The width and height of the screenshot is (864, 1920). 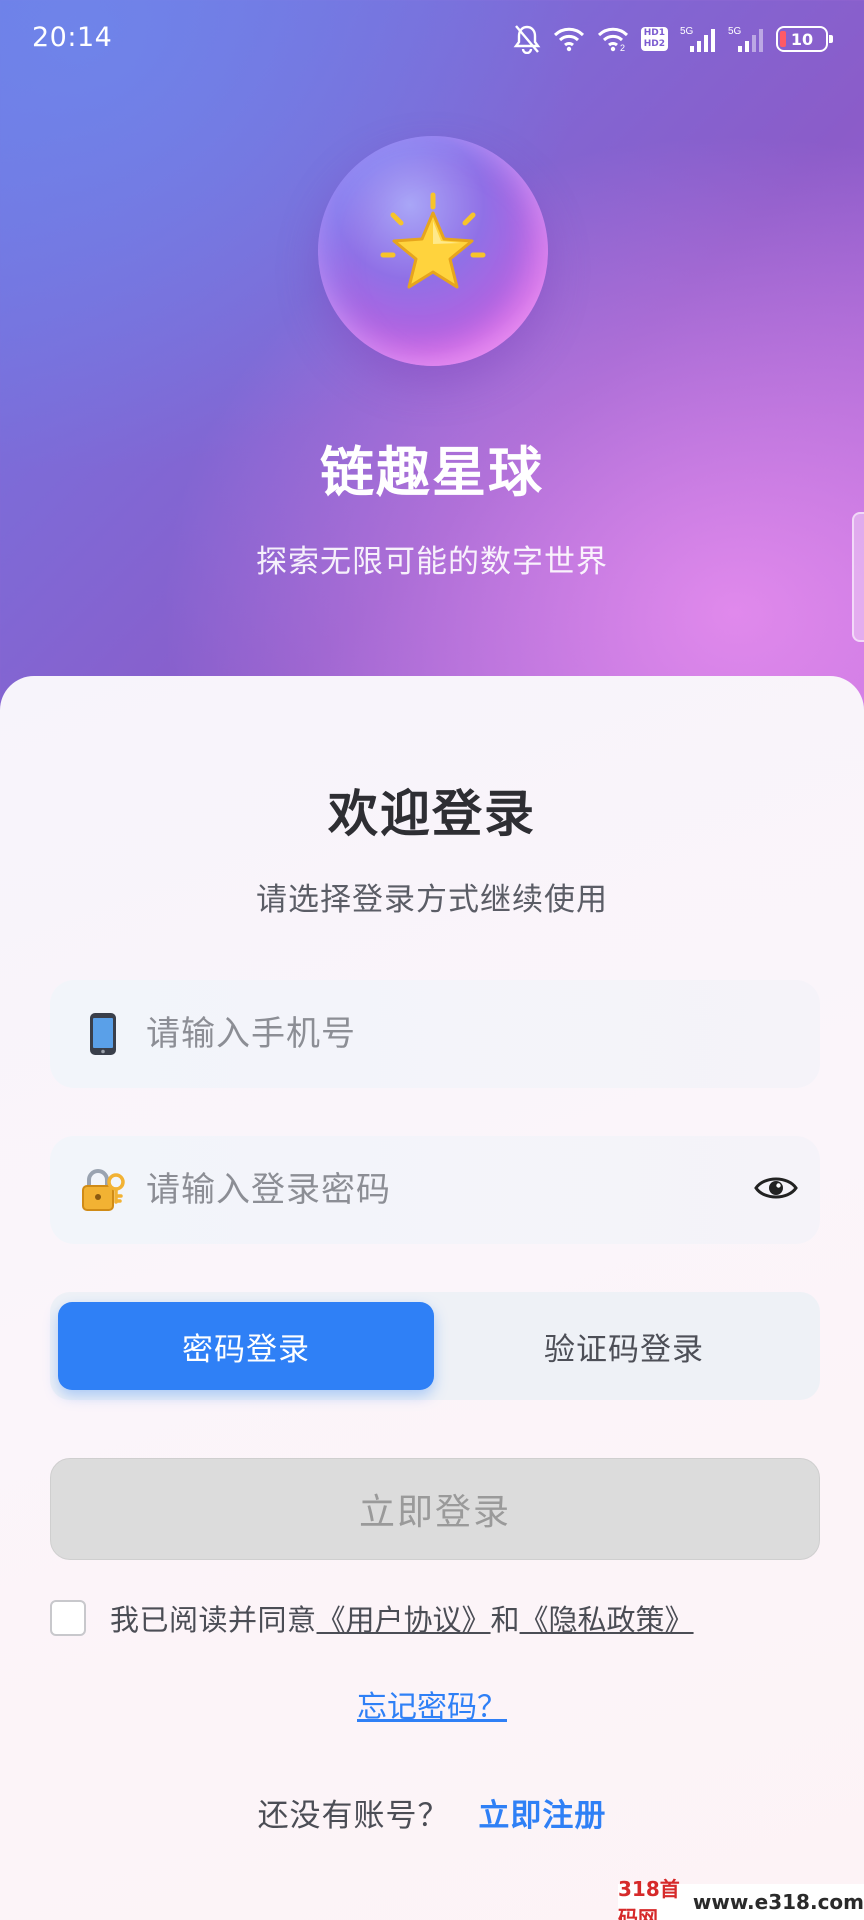 I want to click on login-mode-switch: 密码登录 验证码登录, so click(x=435, y=1346).